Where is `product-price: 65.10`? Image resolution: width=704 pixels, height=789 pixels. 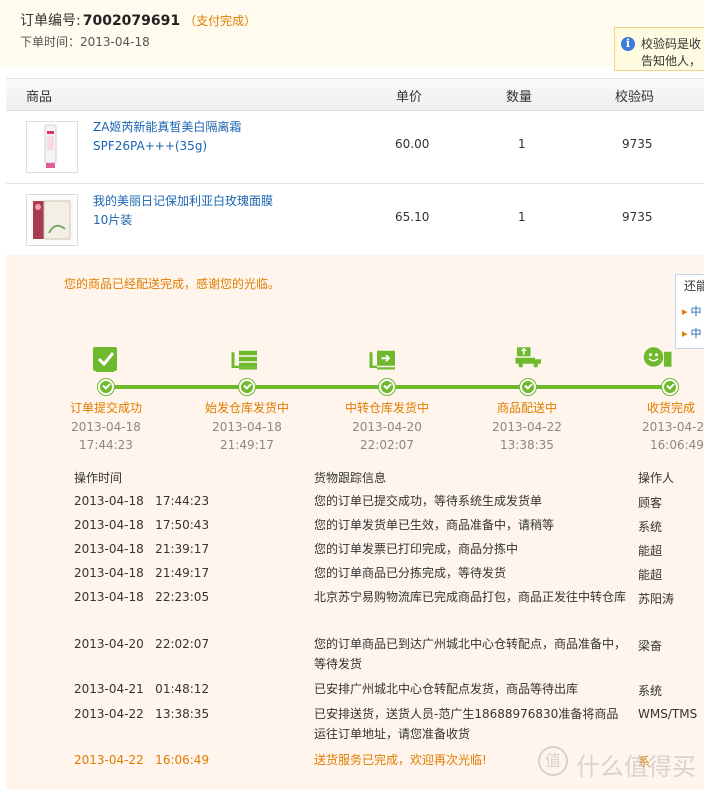 product-price: 65.10 is located at coordinates (412, 217).